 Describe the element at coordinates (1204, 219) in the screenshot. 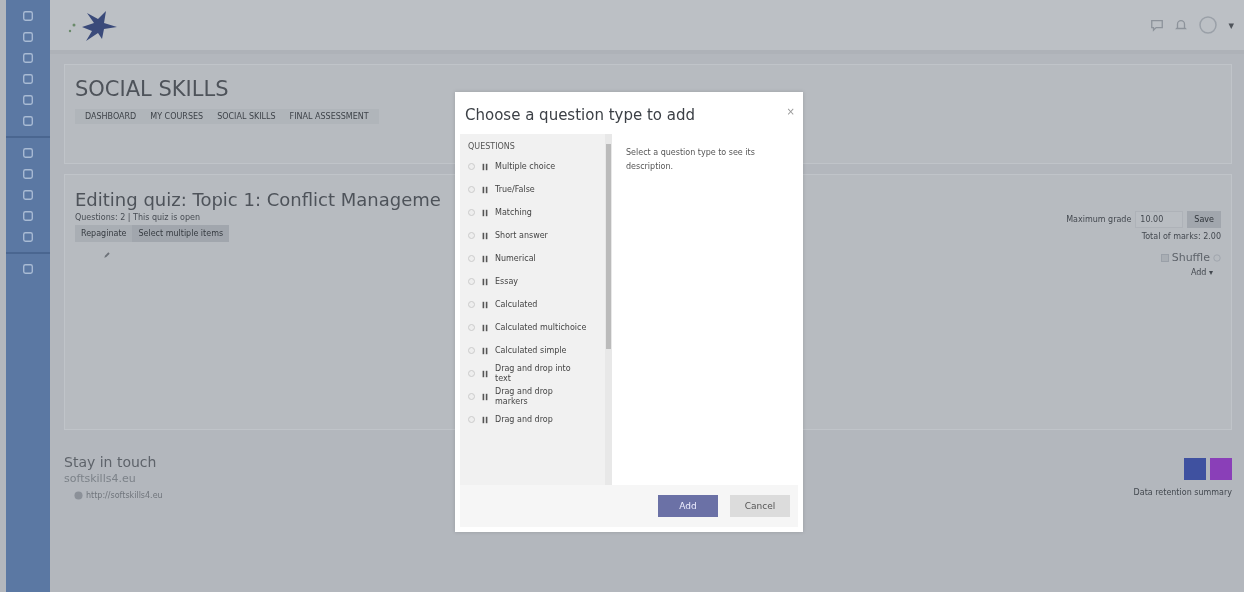

I see `save-button: Save` at that location.